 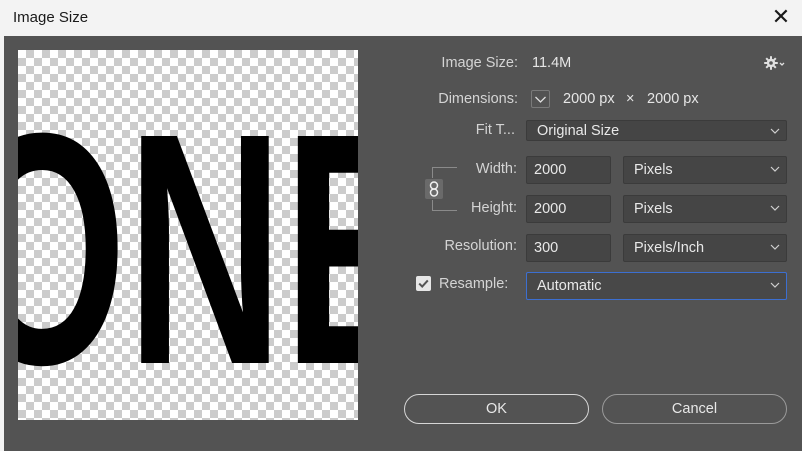 I want to click on dimensions-dropdown, so click(x=540, y=99).